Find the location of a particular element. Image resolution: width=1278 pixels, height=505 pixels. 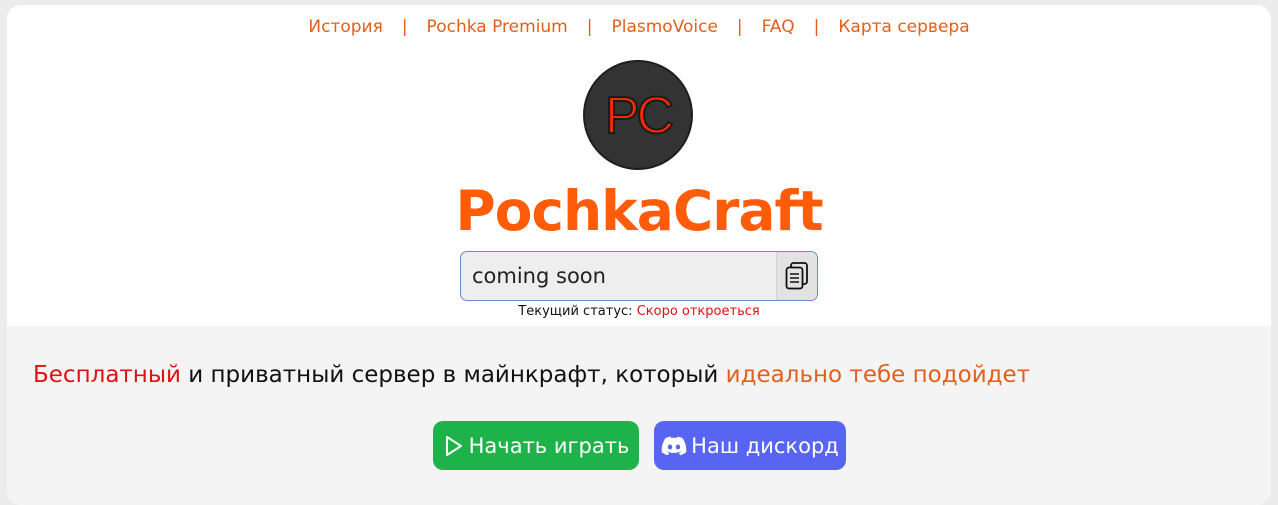

discord-button: Наш дискорд is located at coordinates (750, 445).